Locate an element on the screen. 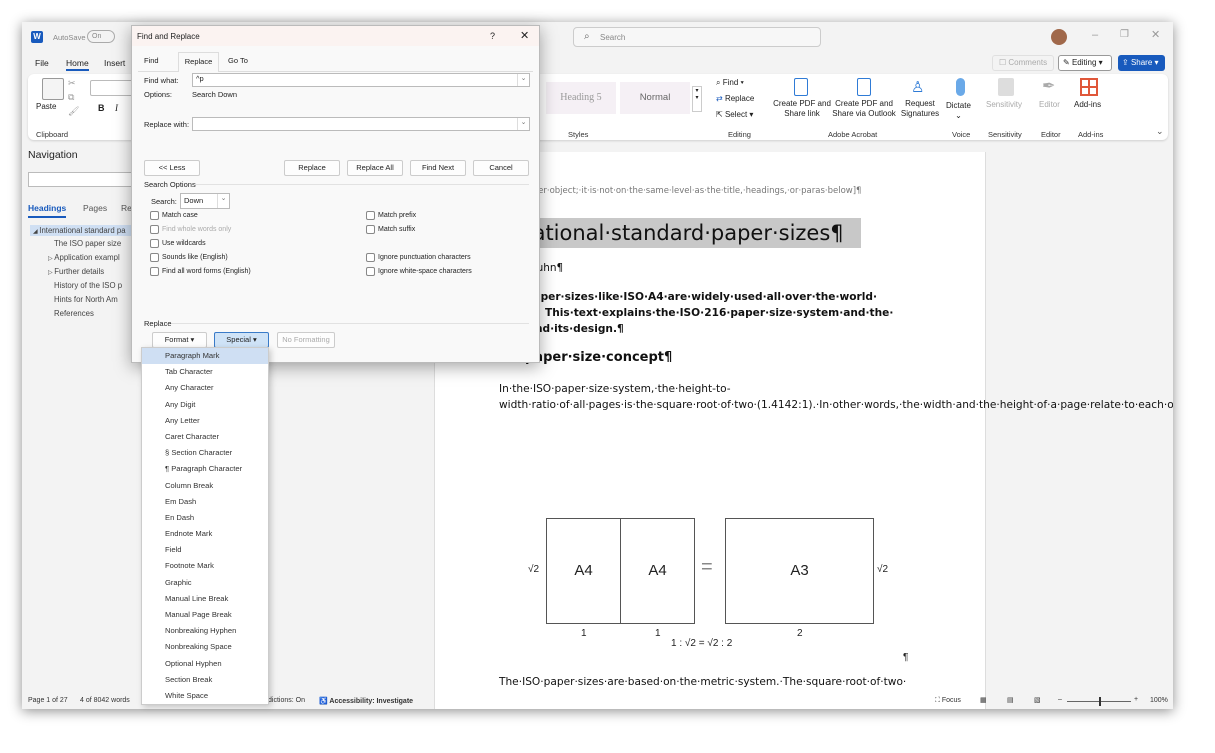 The height and width of the screenshot is (753, 1215). cancel-button: Cancel is located at coordinates (501, 168).